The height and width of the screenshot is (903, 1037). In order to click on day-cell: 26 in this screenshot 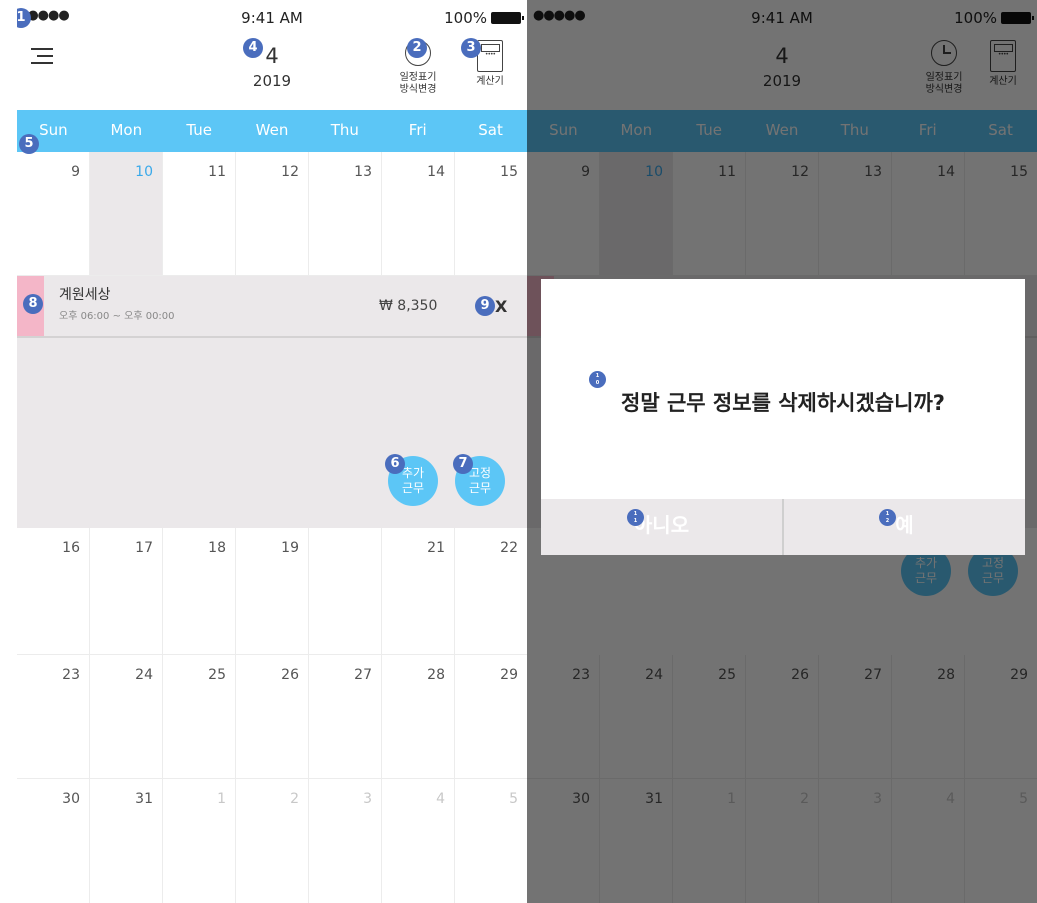, I will do `click(272, 716)`.